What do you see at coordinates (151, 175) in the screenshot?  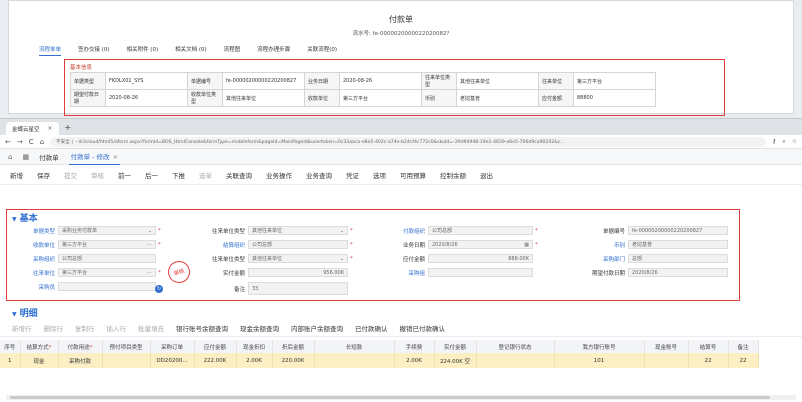 I see `toolbar-button: 后一` at bounding box center [151, 175].